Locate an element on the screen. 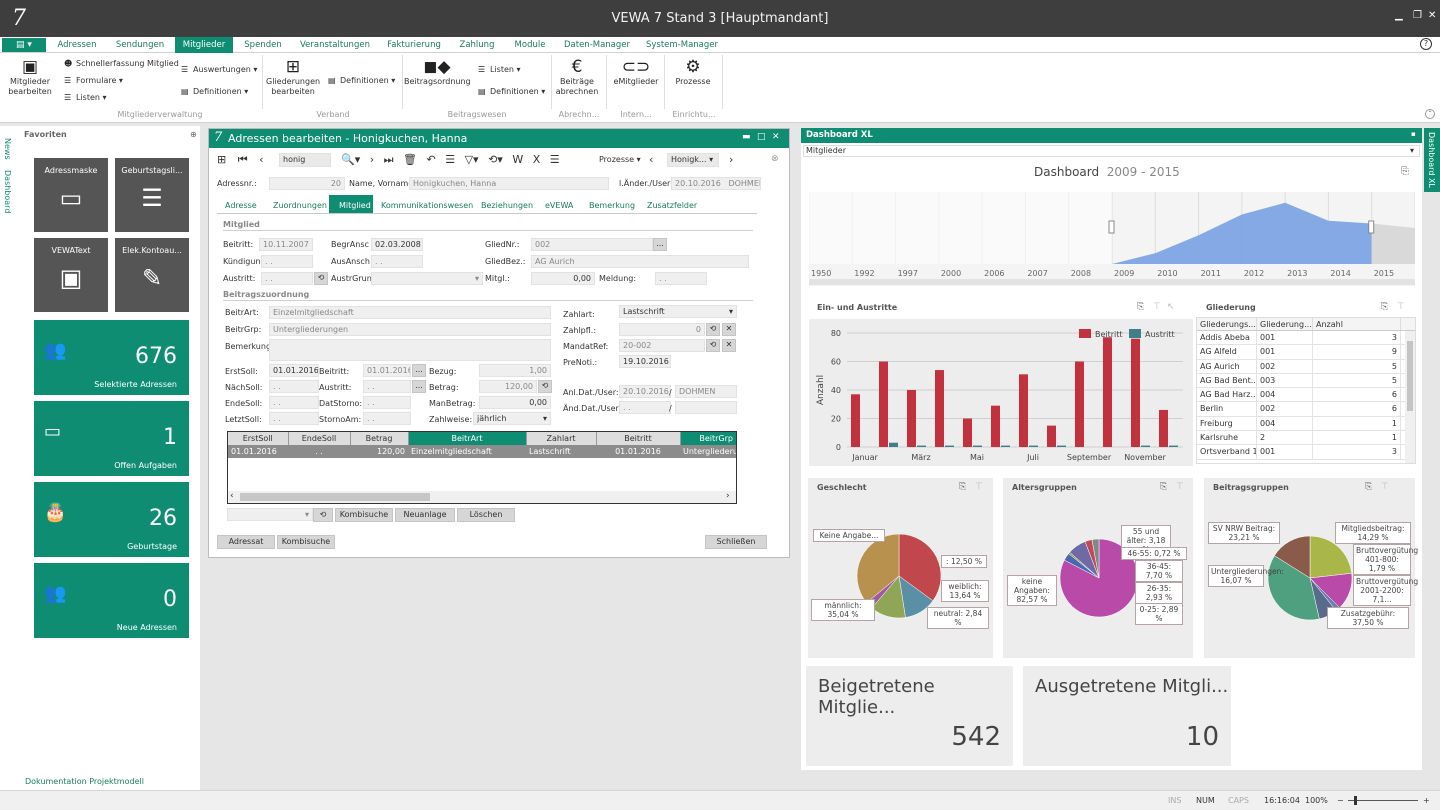 The width and height of the screenshot is (1440, 810). austritt2-field: . . is located at coordinates (387, 386).